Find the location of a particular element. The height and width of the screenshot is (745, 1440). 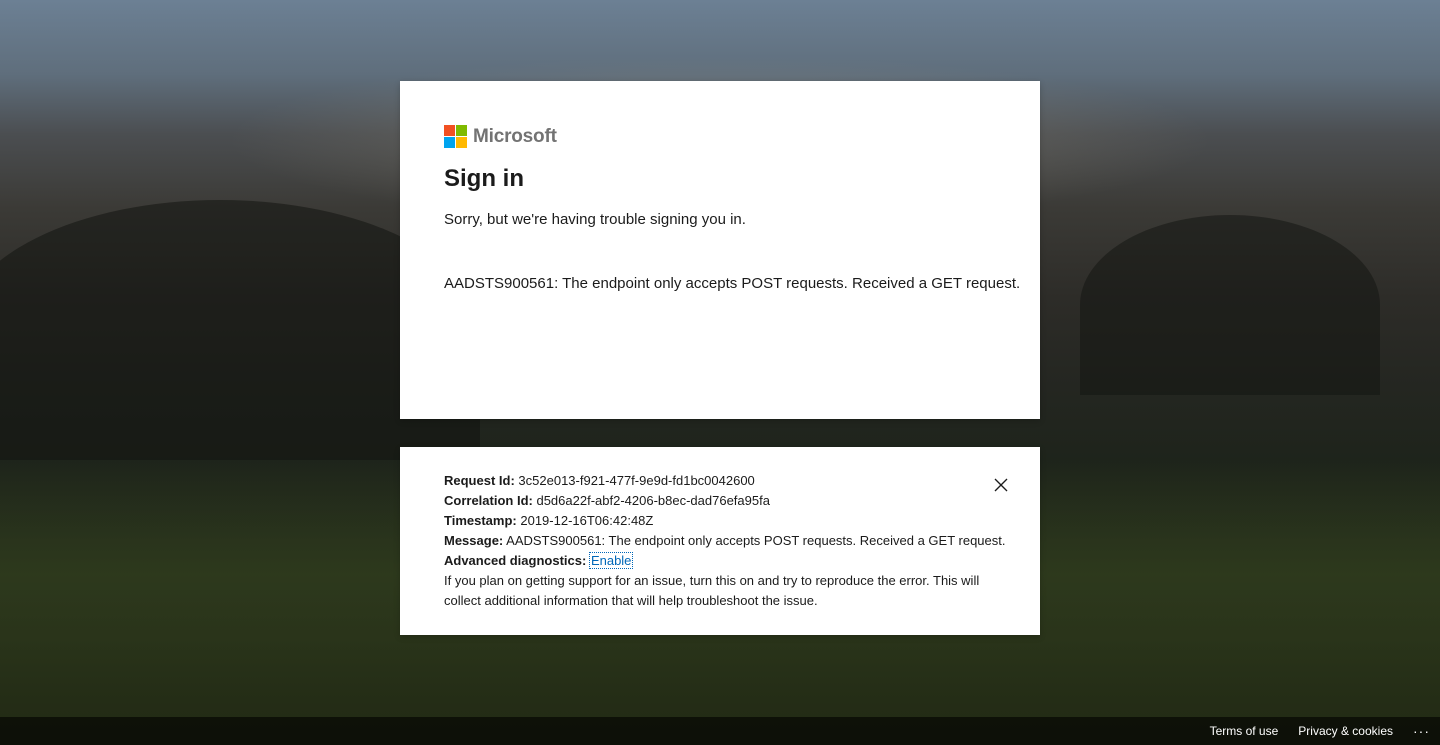

correlation-id-label: Correlation Id: is located at coordinates (488, 500).